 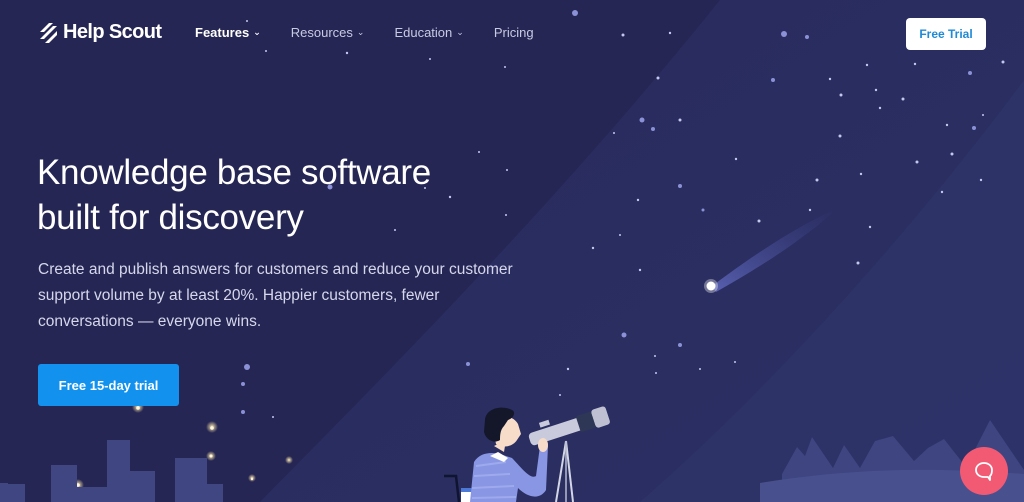 What do you see at coordinates (222, 32) in the screenshot?
I see `nav-item-label: Features` at bounding box center [222, 32].